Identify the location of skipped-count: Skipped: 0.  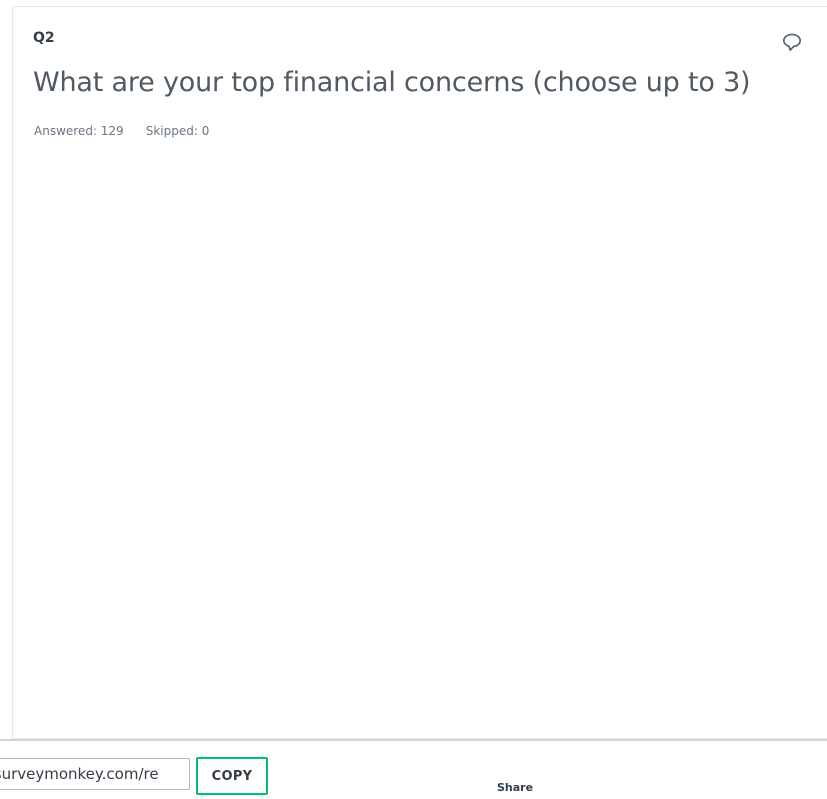
(177, 131).